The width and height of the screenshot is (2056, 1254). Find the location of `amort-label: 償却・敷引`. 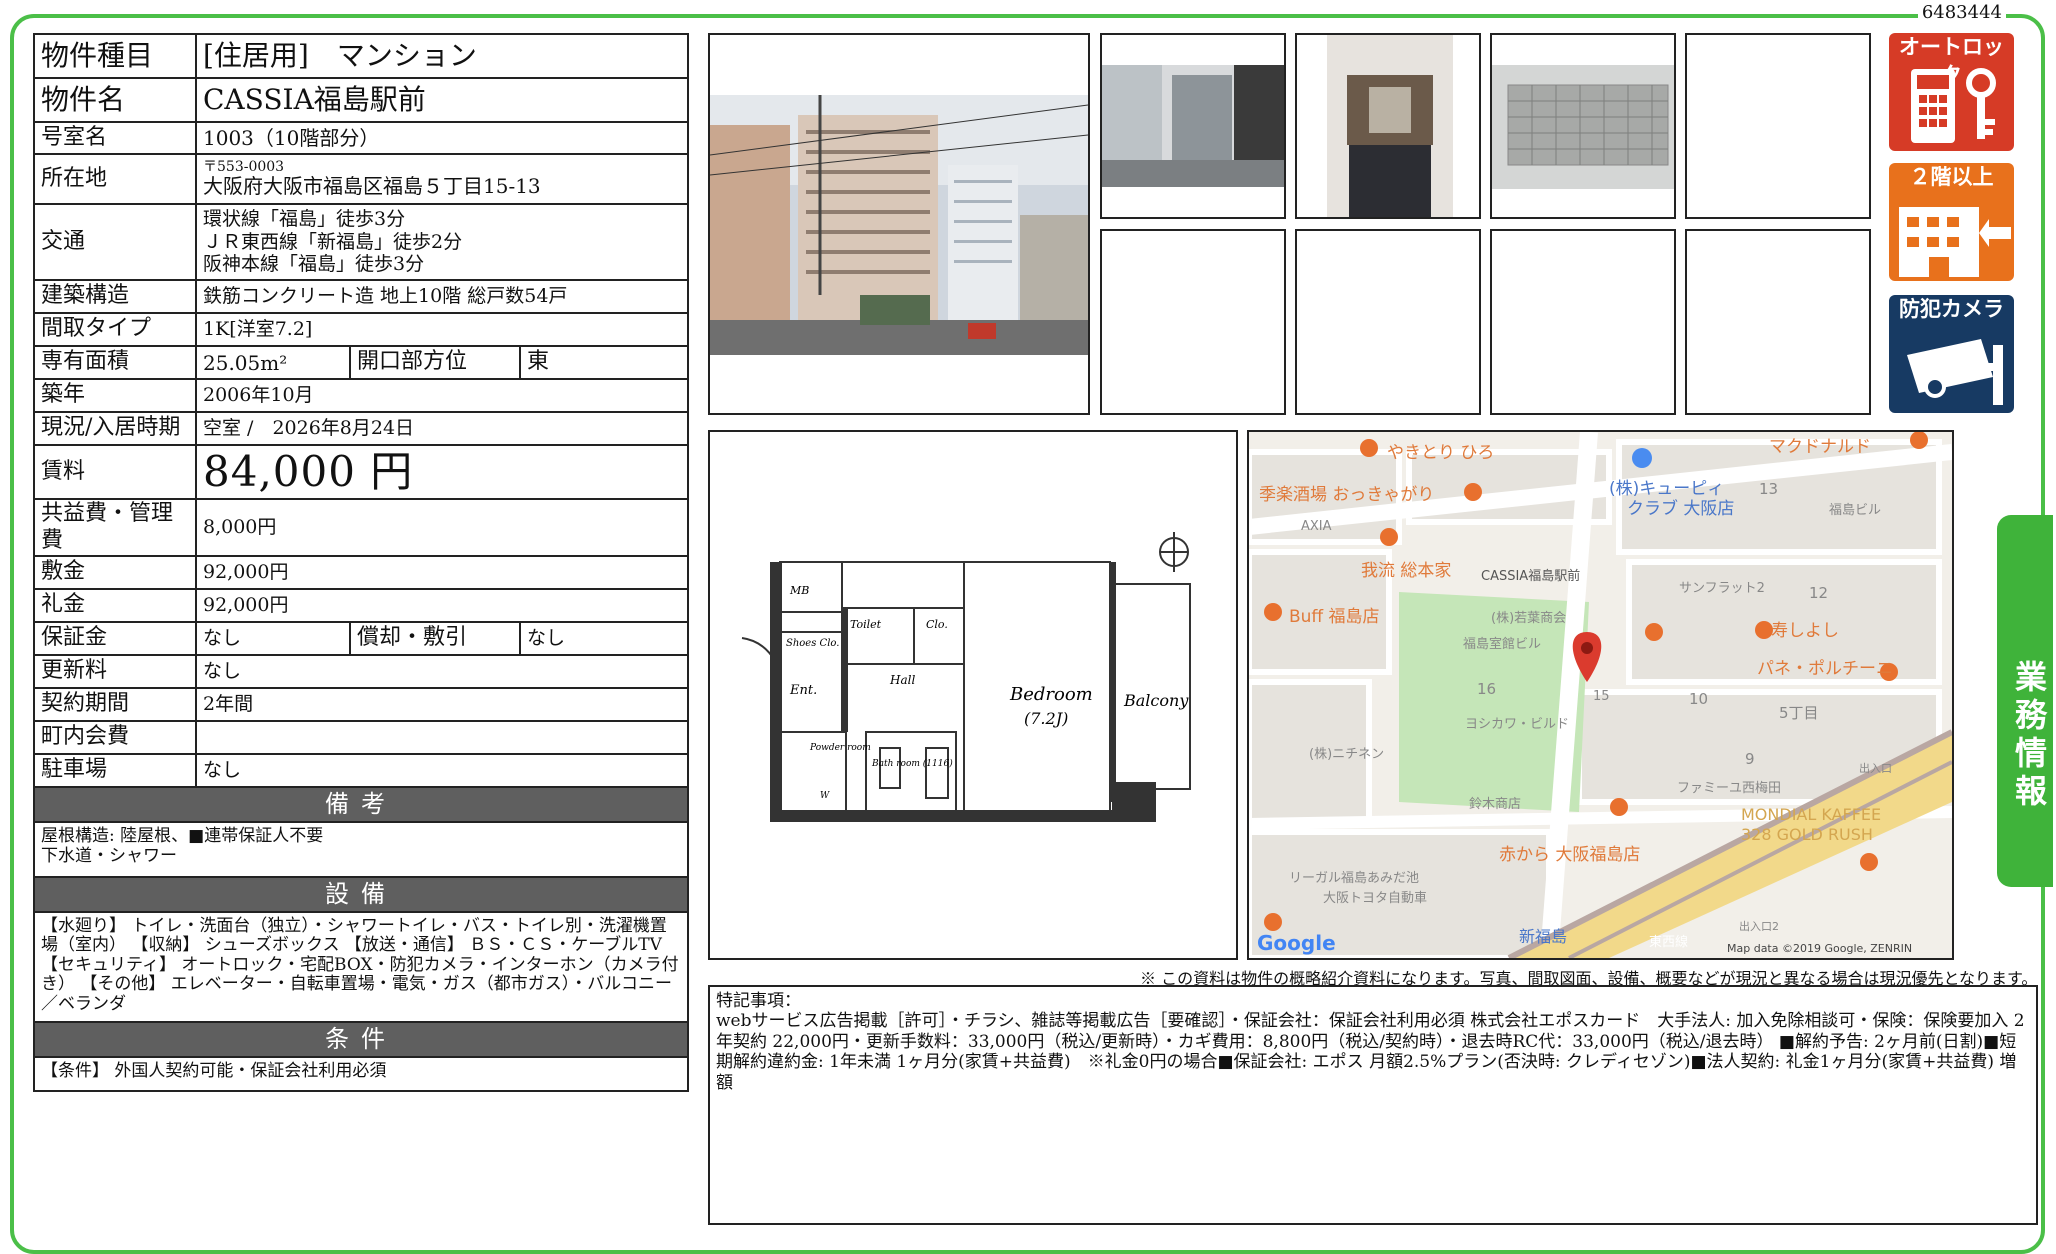

amort-label: 償却・敷引 is located at coordinates (435, 639).